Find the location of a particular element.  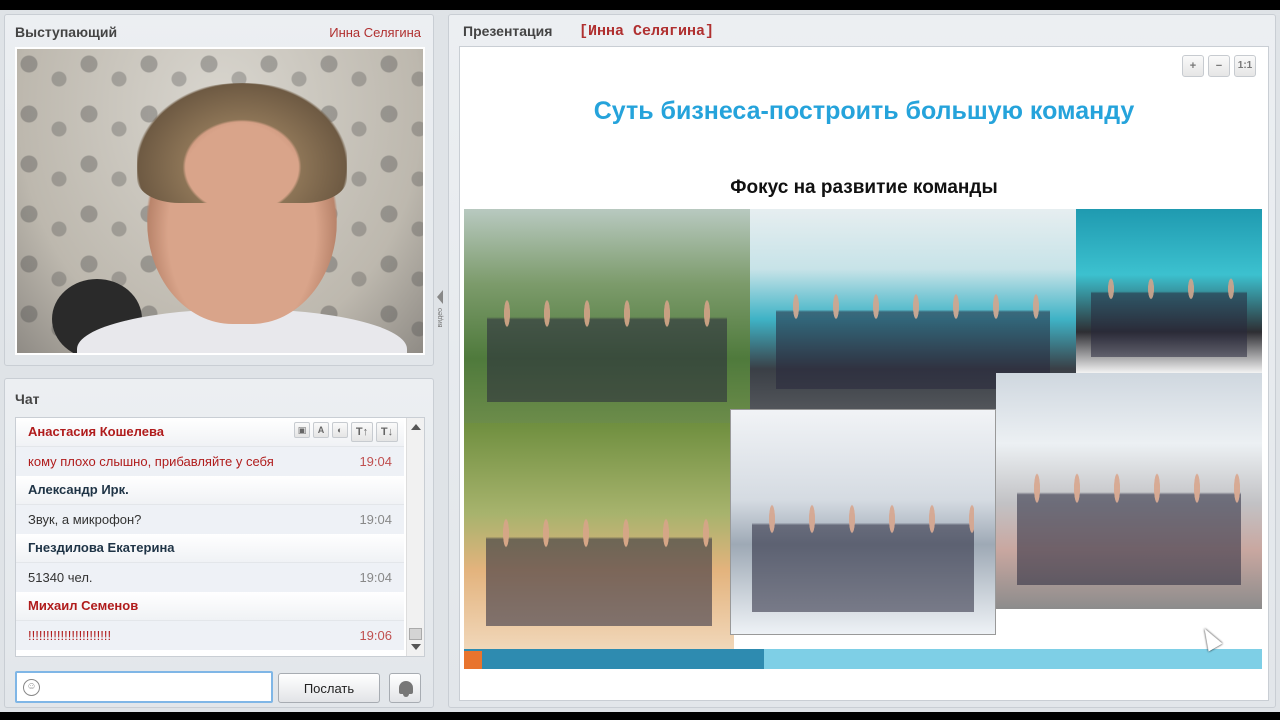

chat-panel-title: Чат is located at coordinates (27, 399).